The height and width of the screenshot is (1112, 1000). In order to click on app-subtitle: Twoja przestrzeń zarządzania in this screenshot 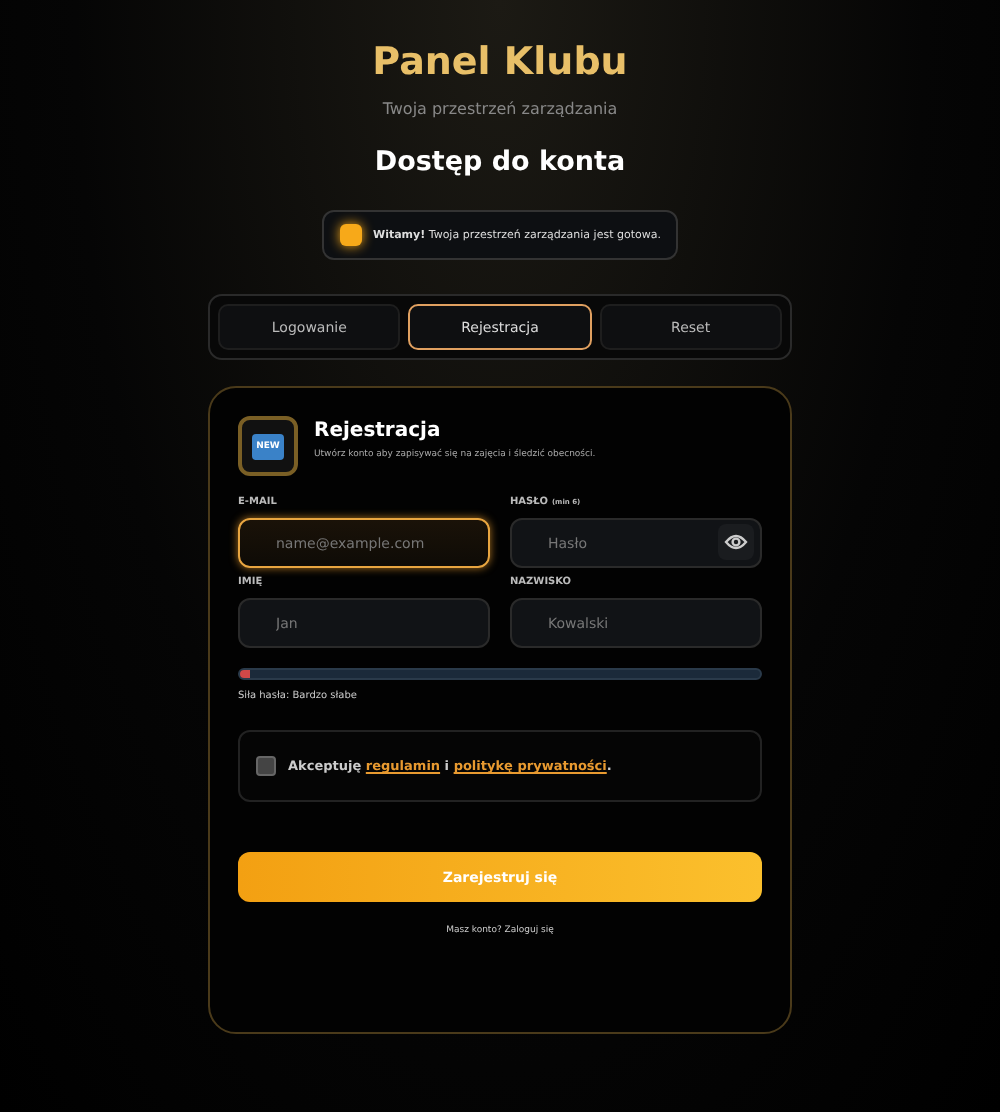, I will do `click(500, 109)`.